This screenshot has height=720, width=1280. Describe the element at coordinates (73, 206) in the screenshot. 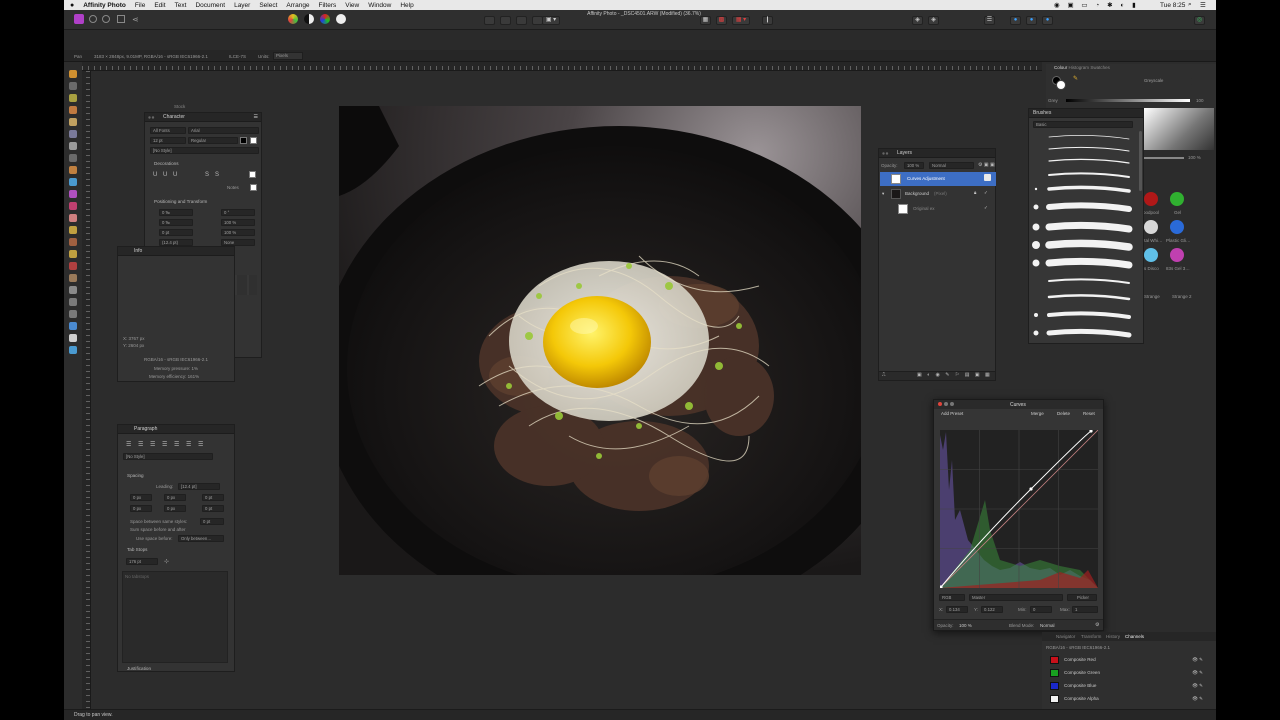

I see `brush-tool-icon` at that location.